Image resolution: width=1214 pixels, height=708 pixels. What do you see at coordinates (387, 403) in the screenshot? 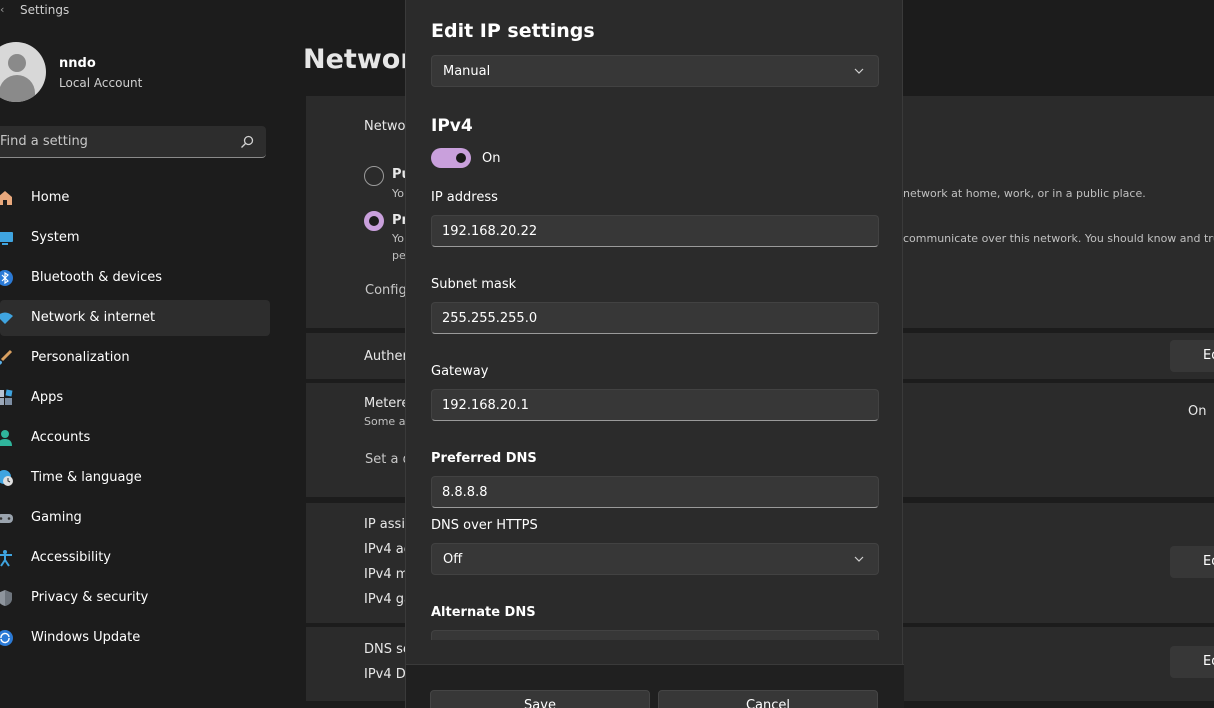
I see `metered-label: Metere` at bounding box center [387, 403].